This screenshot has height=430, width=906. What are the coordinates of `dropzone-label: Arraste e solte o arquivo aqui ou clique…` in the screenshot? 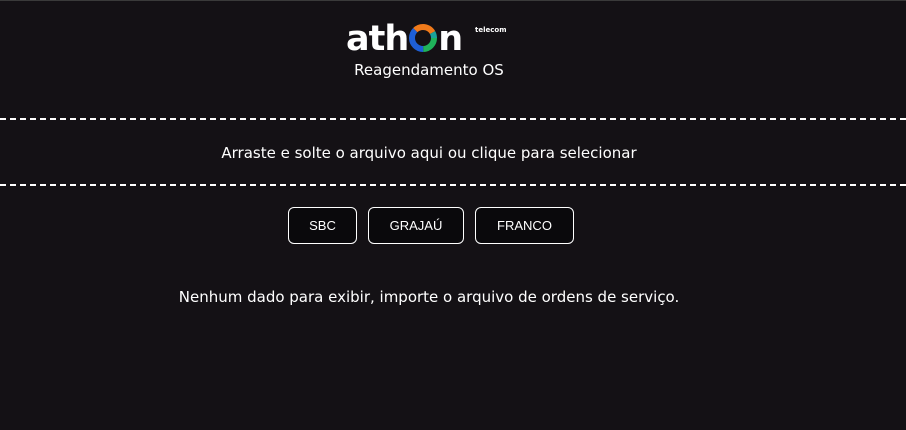 It's located at (429, 153).